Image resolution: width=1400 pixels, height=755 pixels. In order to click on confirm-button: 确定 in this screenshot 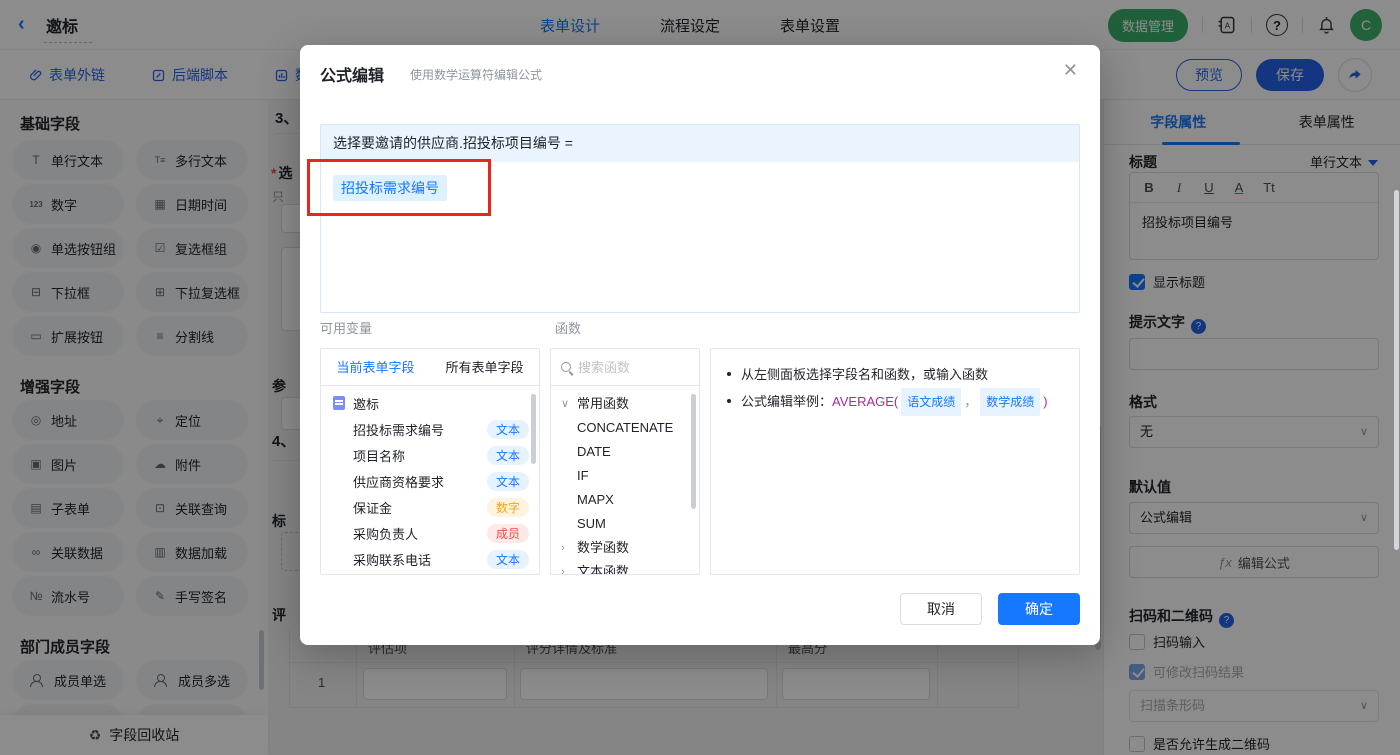, I will do `click(1039, 609)`.